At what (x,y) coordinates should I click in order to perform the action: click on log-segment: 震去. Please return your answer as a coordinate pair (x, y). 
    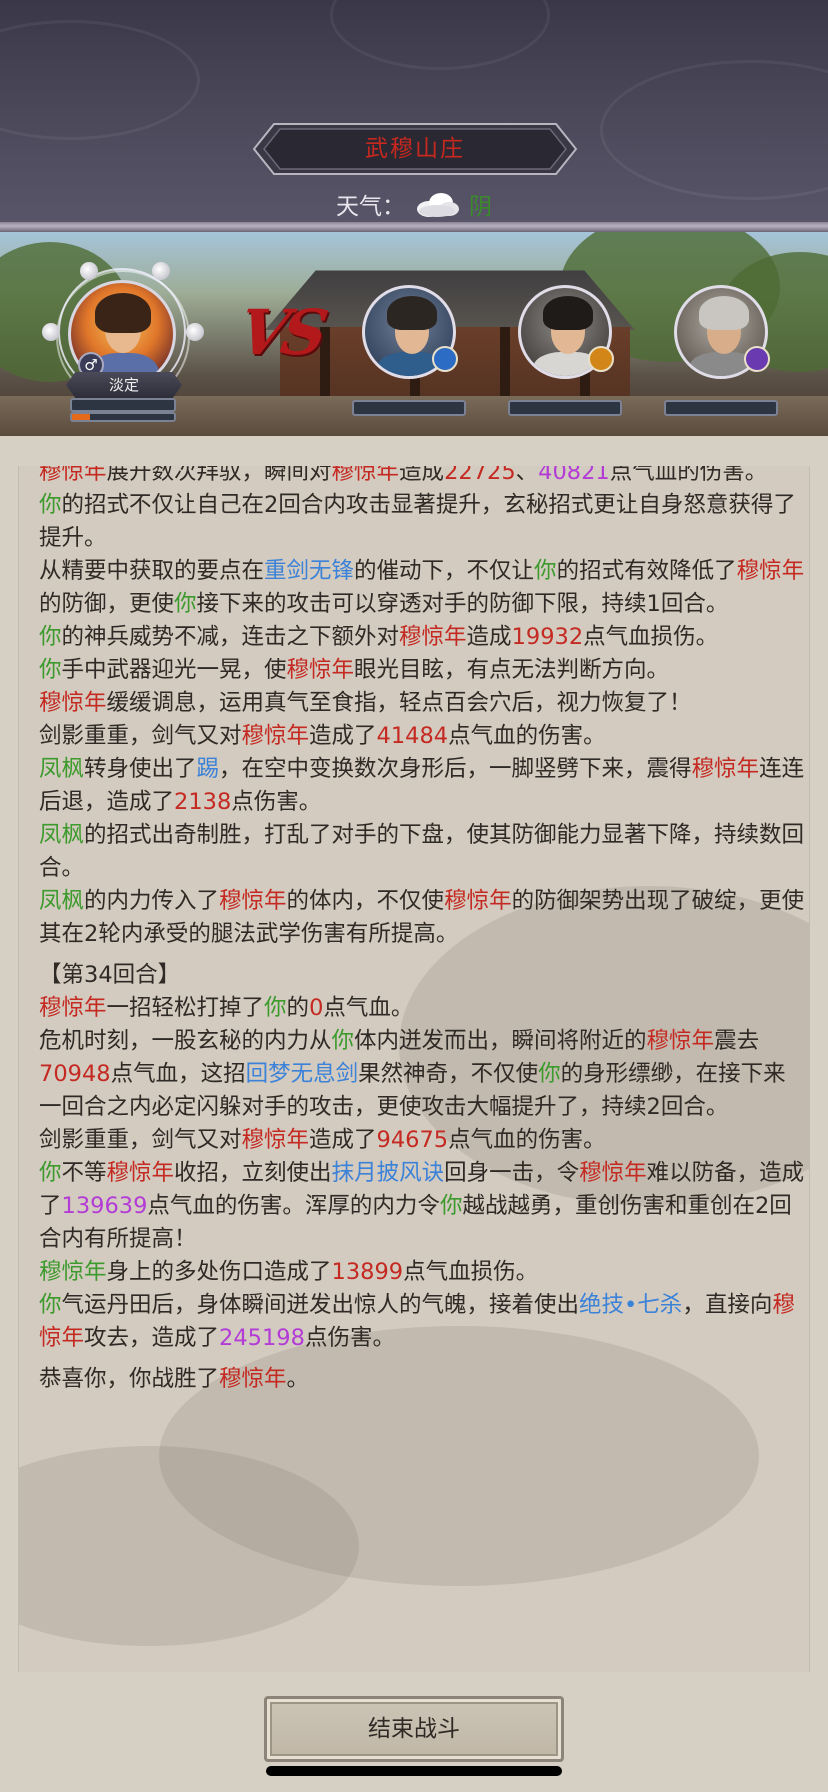
    Looking at the image, I should click on (737, 1041).